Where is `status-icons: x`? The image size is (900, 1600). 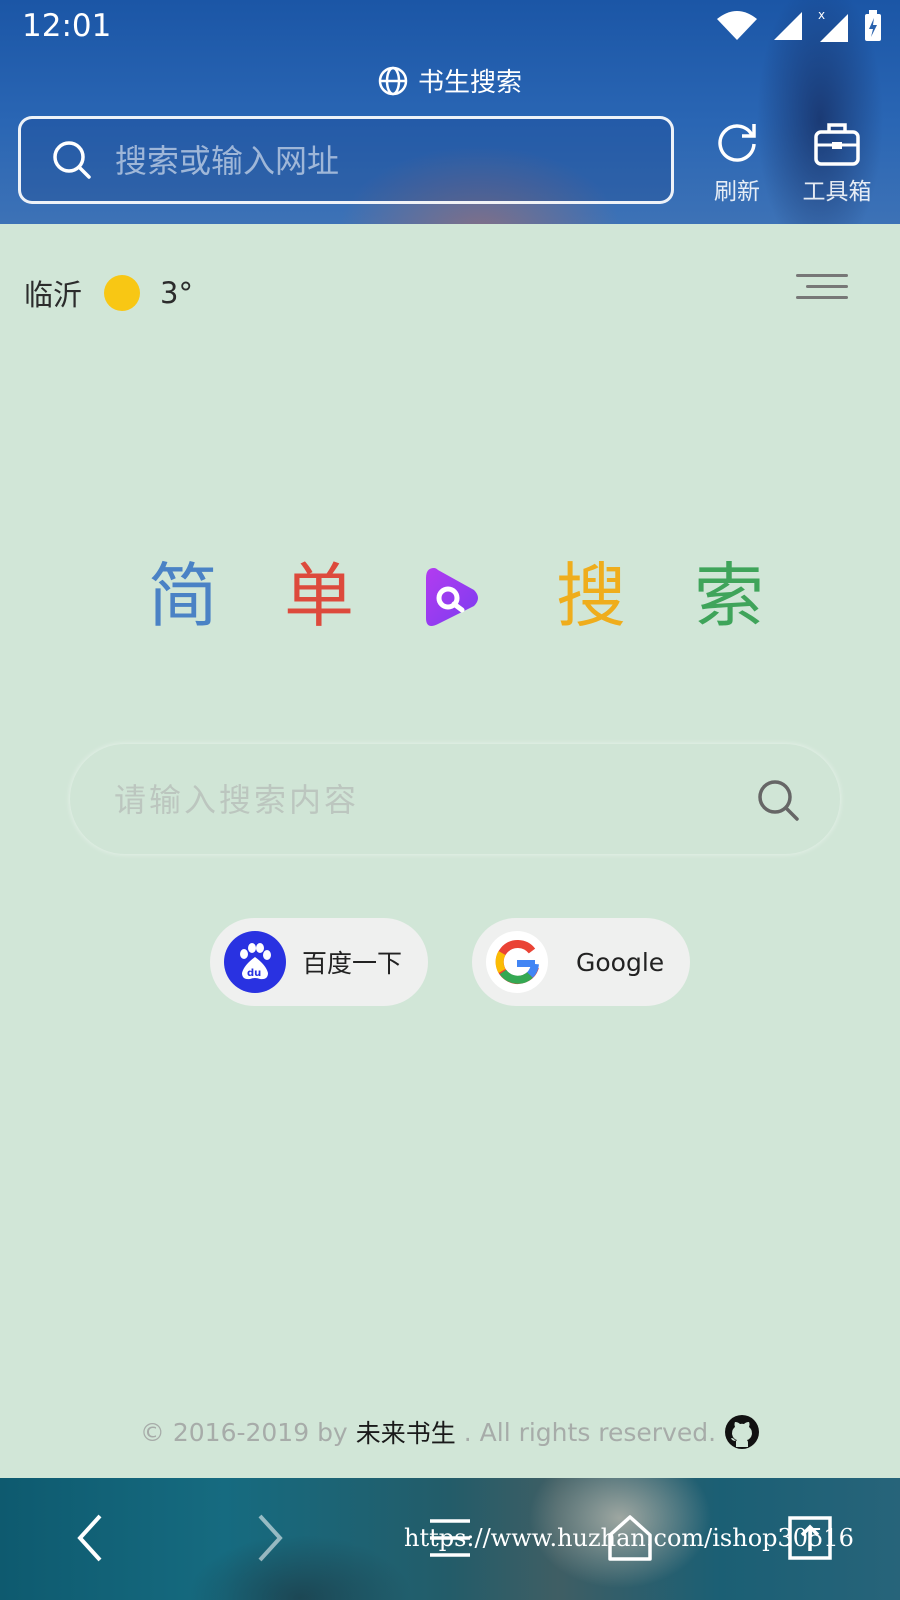 status-icons: x is located at coordinates (799, 26).